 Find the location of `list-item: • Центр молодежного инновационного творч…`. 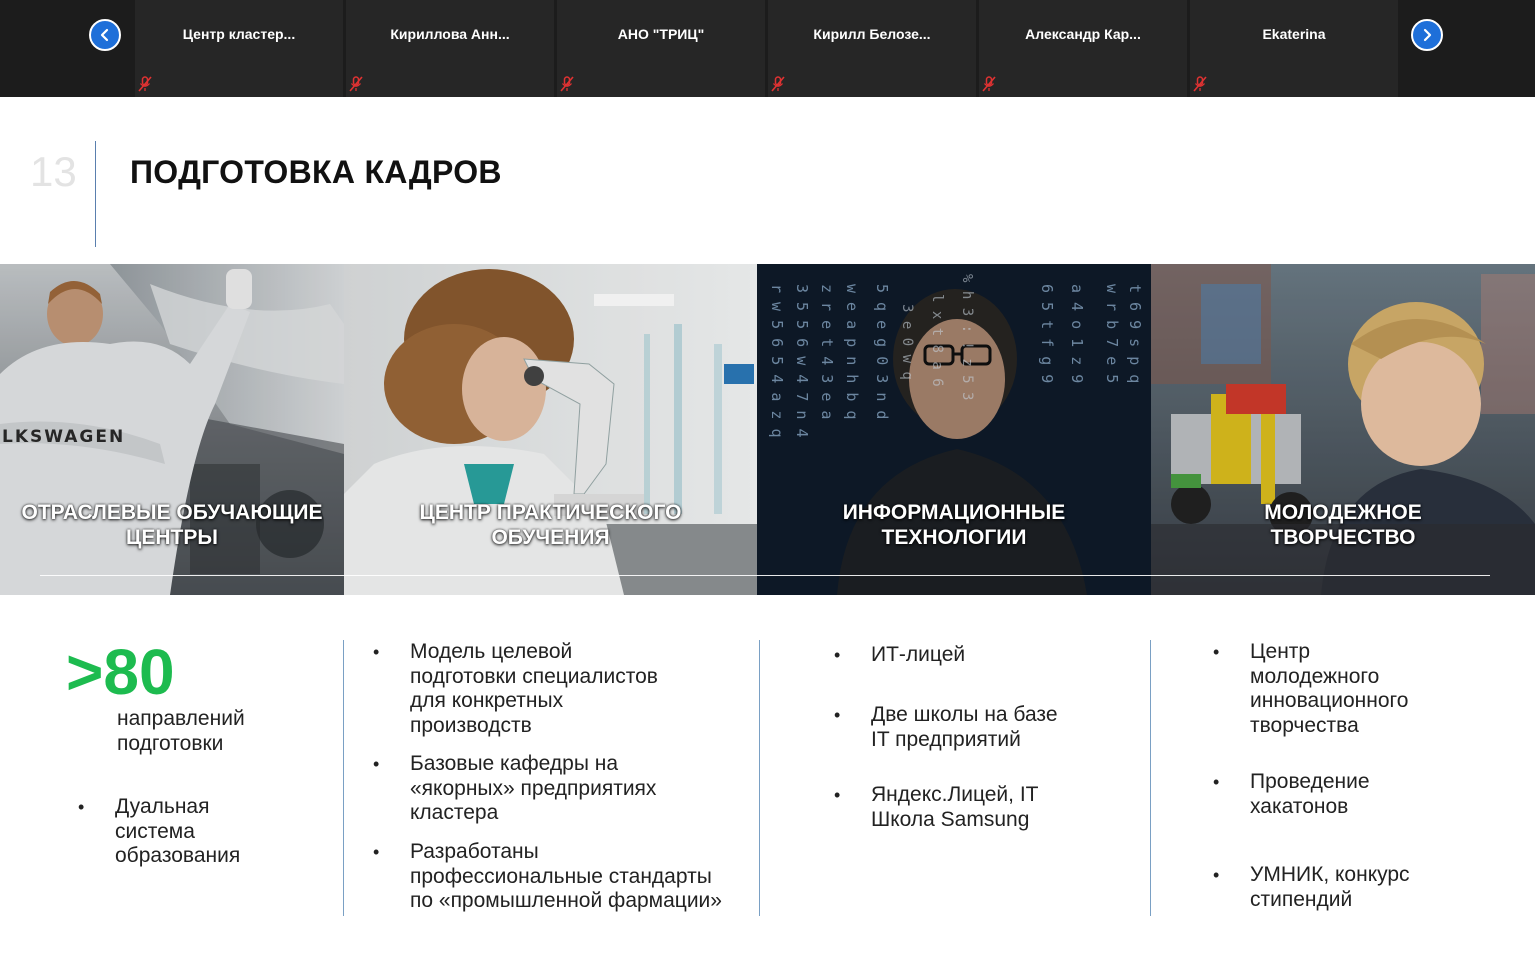

list-item: • Центр молодежного инновационного творч… is located at coordinates (1310, 689).